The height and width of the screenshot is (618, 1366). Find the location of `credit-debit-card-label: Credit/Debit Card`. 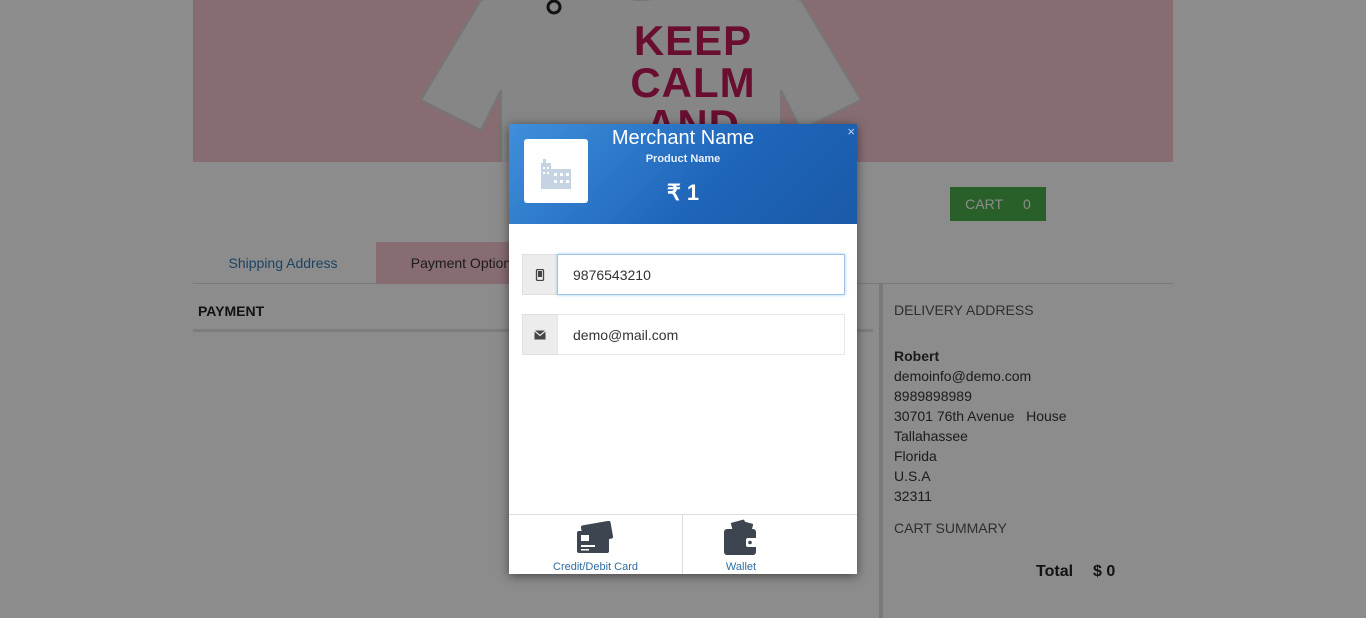

credit-debit-card-label: Credit/Debit Card is located at coordinates (595, 567).